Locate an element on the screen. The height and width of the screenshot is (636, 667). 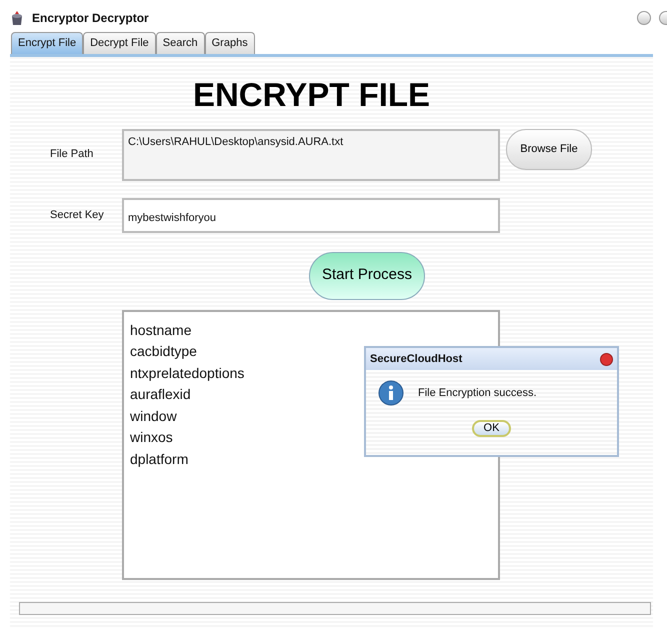
output-line: auraflexid is located at coordinates (160, 394).